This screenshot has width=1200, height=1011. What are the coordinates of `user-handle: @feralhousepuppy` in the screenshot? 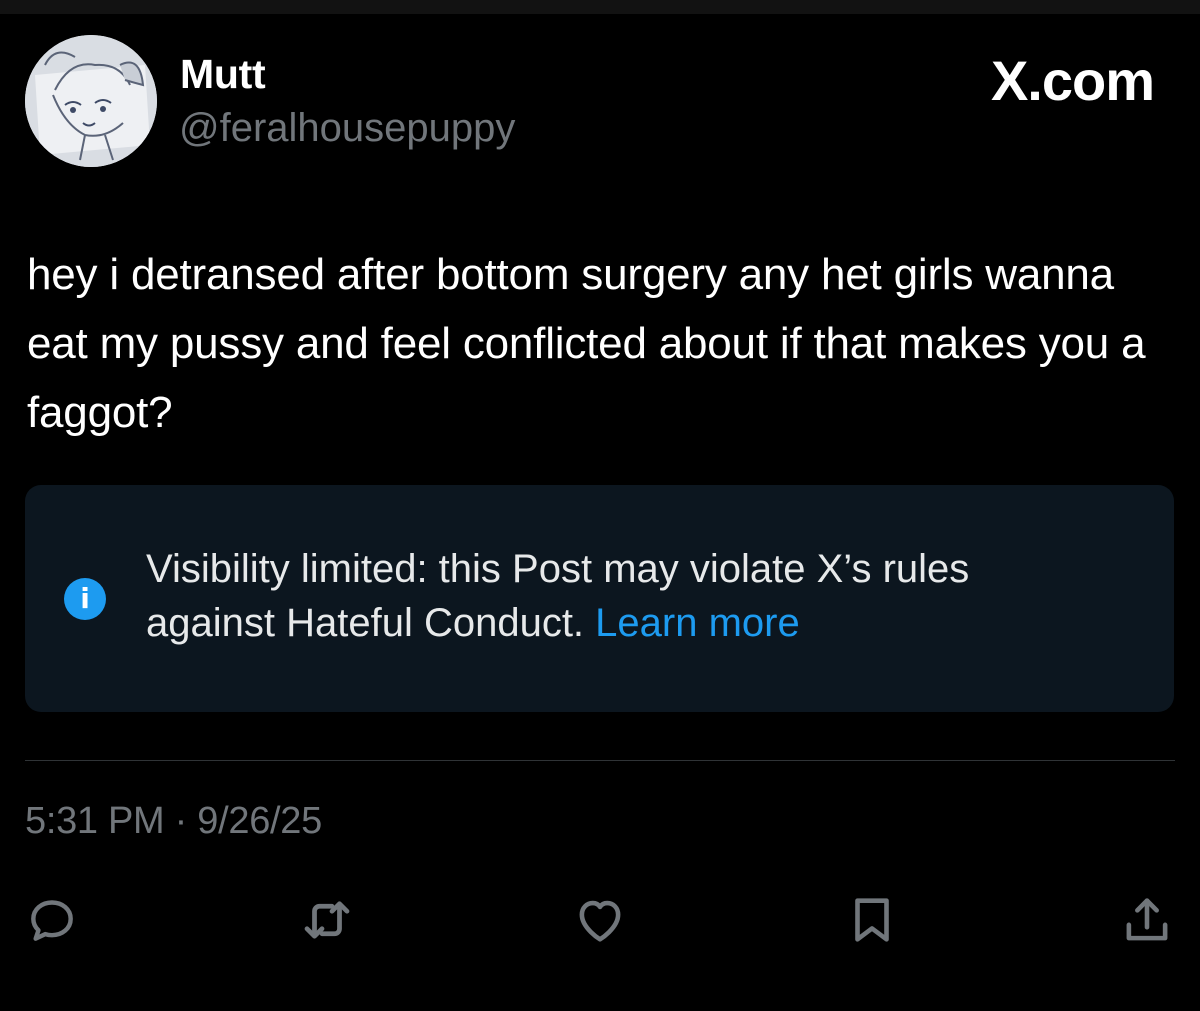 It's located at (347, 128).